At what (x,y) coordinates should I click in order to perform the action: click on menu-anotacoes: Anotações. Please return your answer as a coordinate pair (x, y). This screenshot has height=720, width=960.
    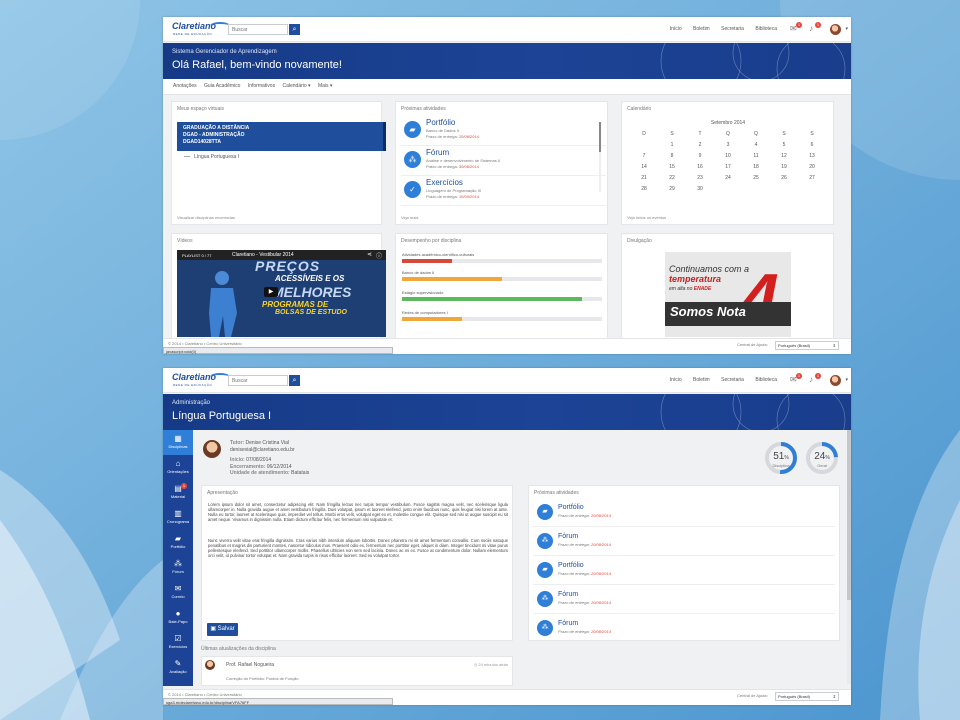
    Looking at the image, I should click on (185, 86).